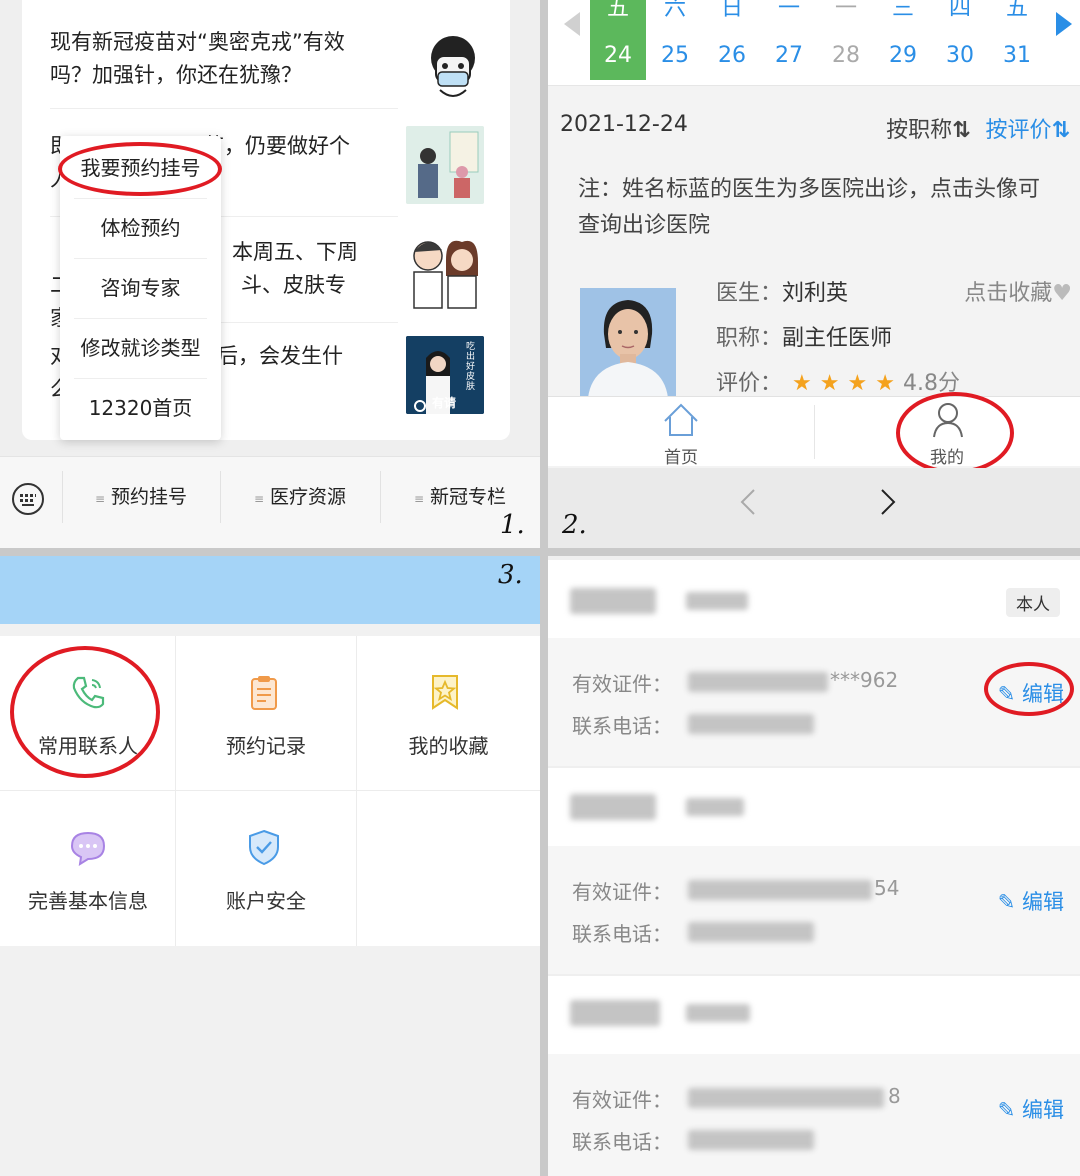 The height and width of the screenshot is (1176, 1080). Describe the element at coordinates (276, 146) in the screenshot. I see `article-2-line1b: 苗，仍要做好个` at that location.